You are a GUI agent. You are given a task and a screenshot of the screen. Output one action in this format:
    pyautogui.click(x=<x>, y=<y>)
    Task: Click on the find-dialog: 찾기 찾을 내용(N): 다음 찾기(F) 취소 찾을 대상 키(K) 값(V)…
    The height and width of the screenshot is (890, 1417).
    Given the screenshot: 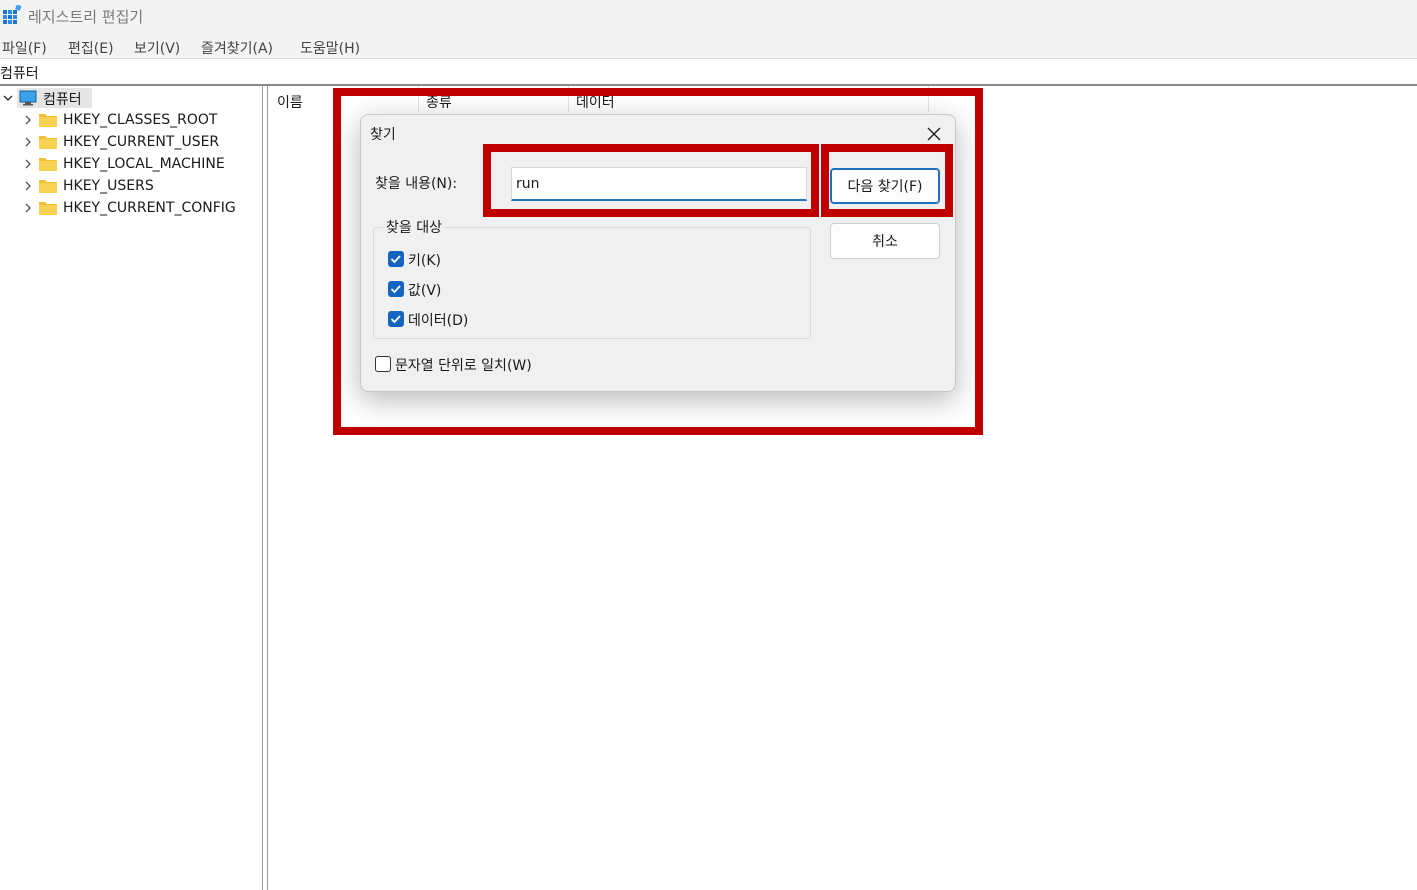 What is the action you would take?
    pyautogui.click(x=658, y=253)
    